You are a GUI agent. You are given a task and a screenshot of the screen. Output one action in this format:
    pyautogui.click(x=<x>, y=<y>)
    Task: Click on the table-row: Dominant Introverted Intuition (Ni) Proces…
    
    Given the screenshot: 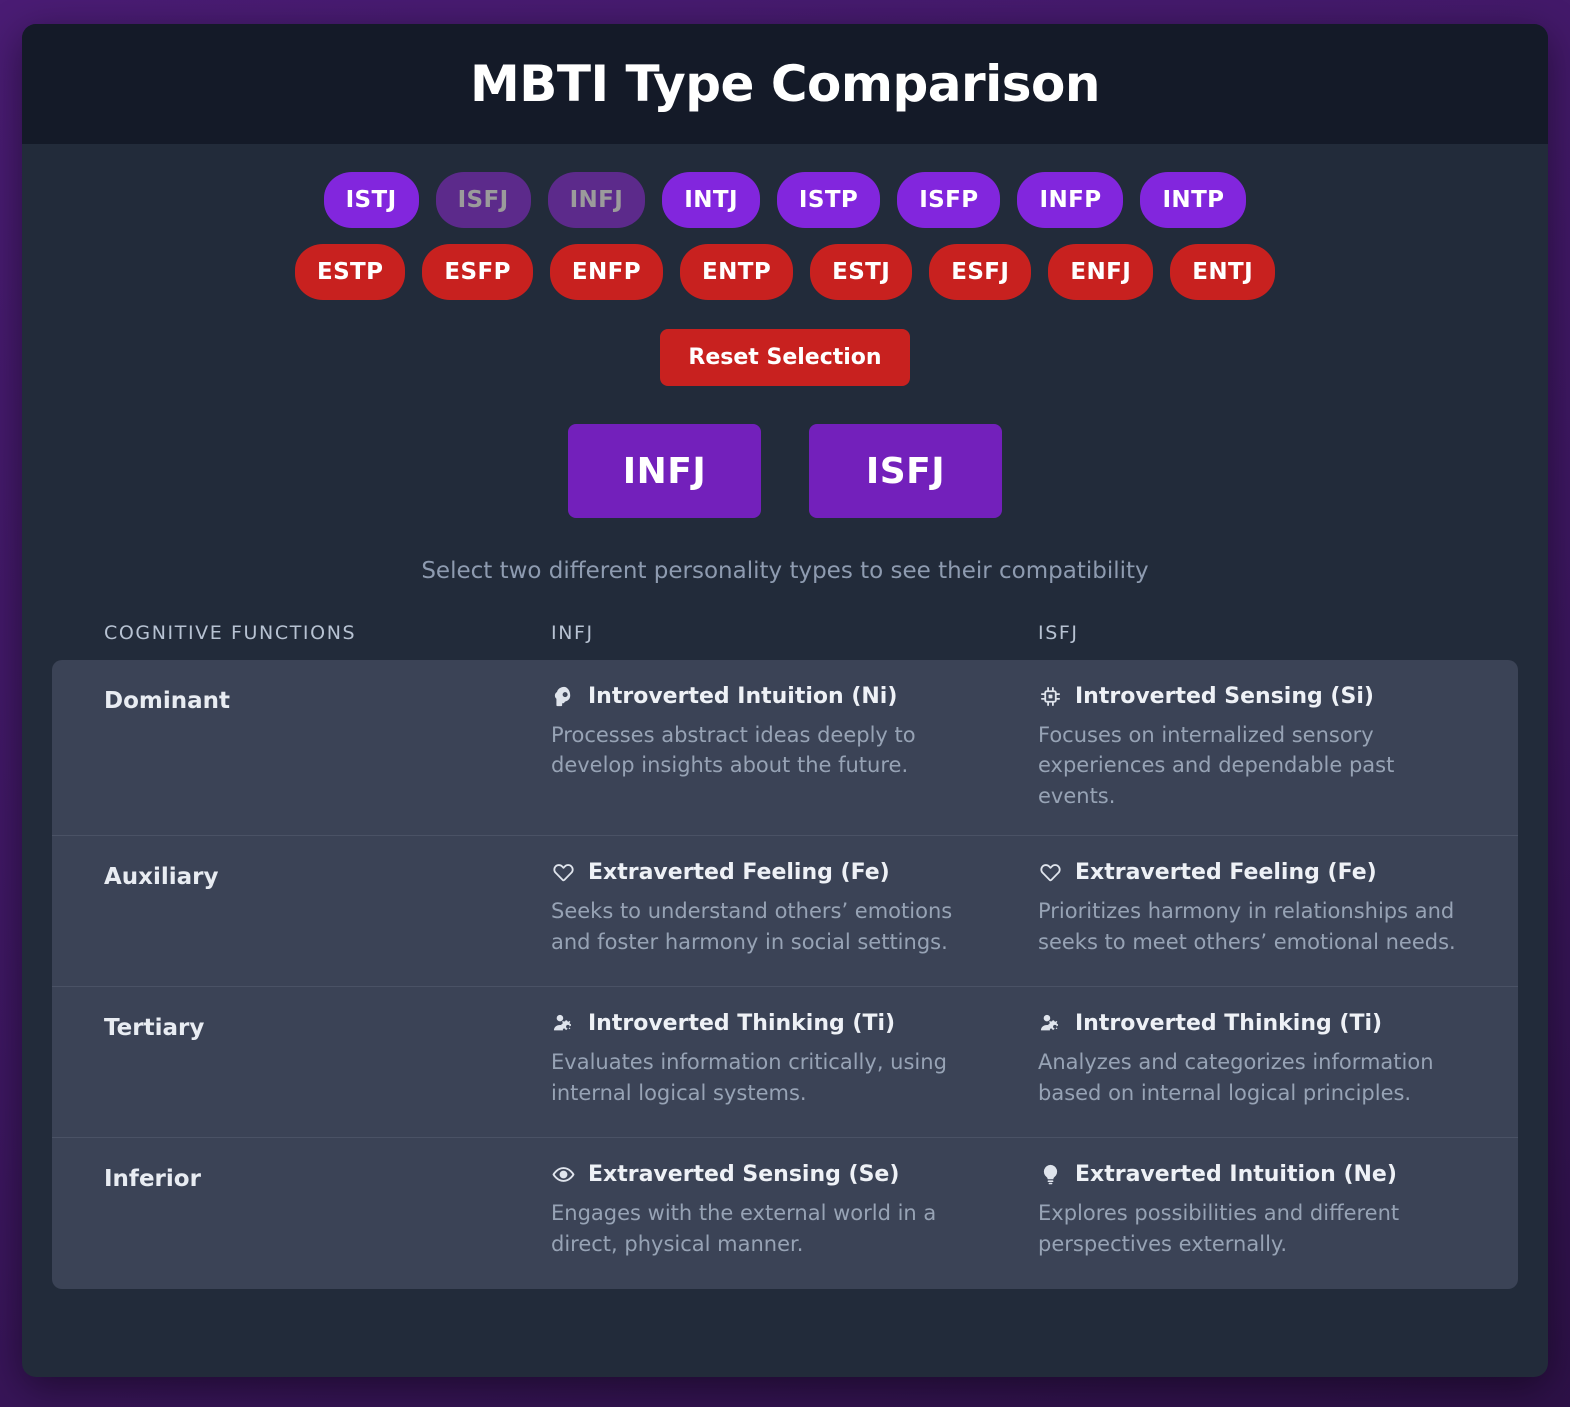 What is the action you would take?
    pyautogui.click(x=785, y=748)
    